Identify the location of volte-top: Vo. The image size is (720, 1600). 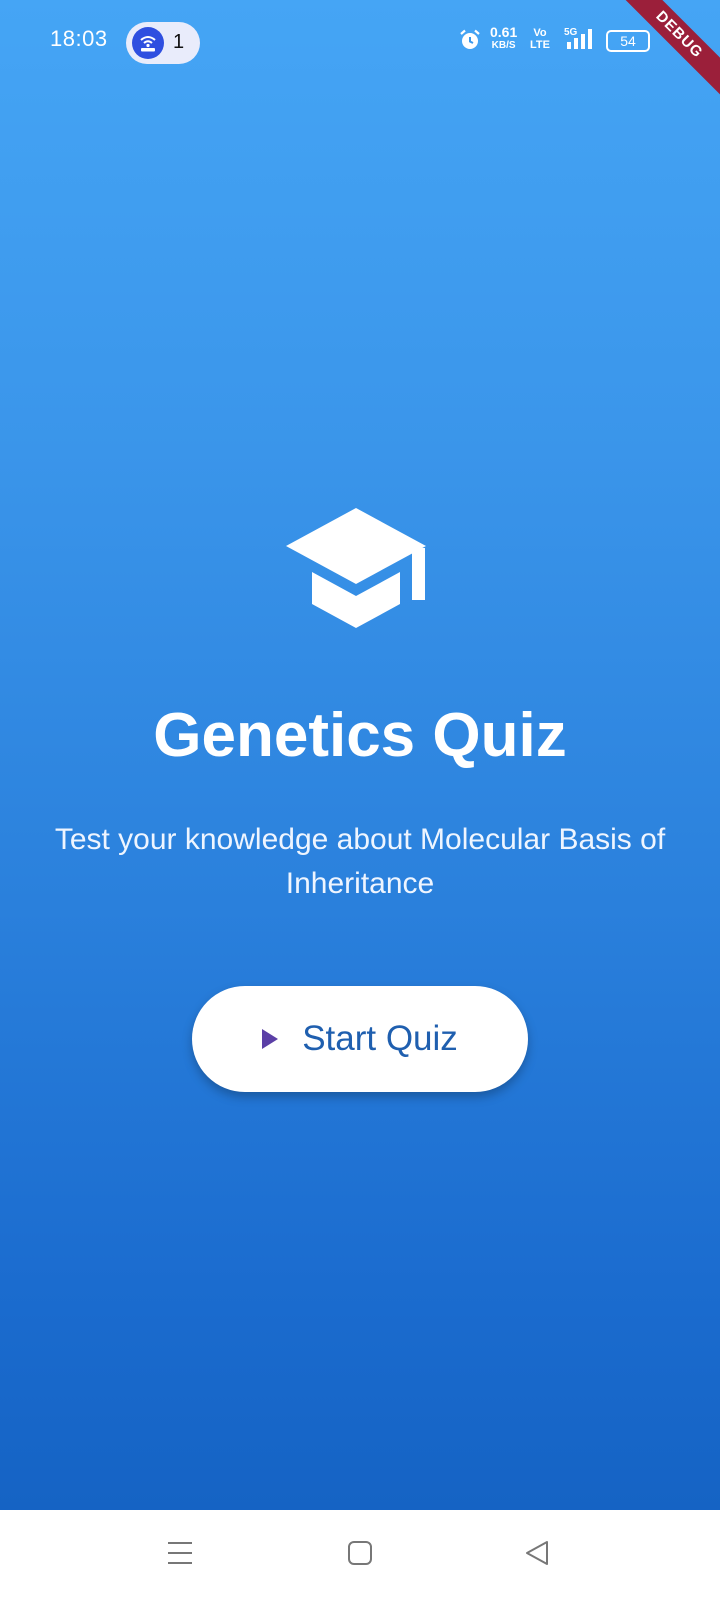
(540, 33).